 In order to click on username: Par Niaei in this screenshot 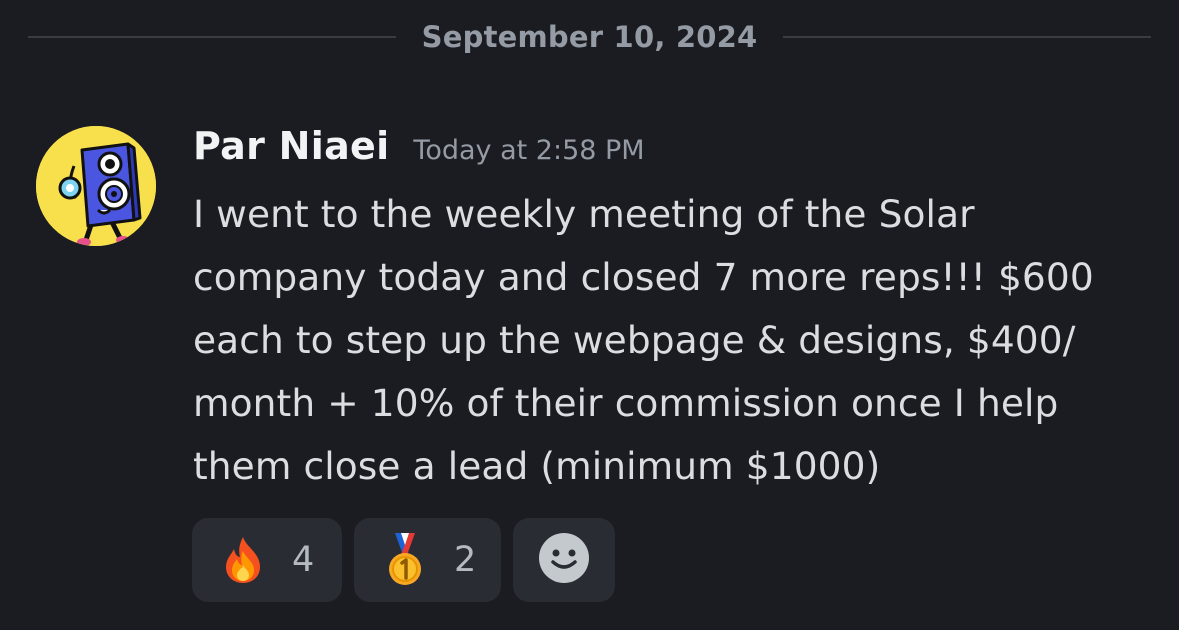, I will do `click(291, 146)`.